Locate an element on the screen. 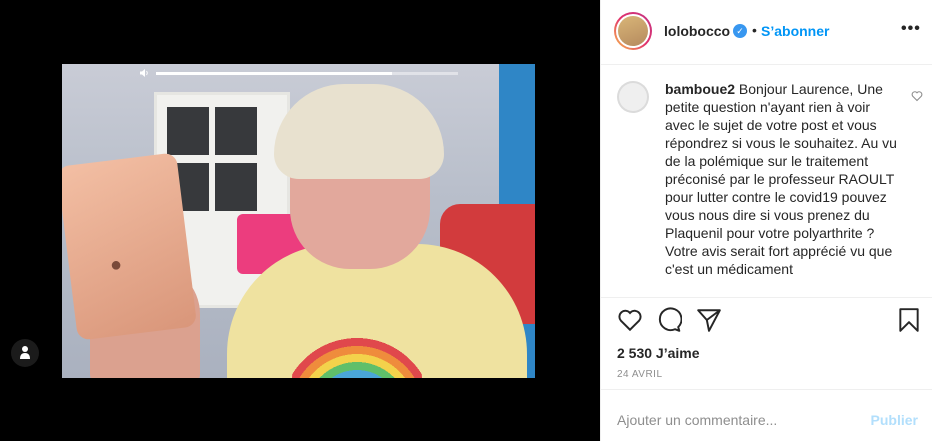 This screenshot has width=932, height=442. more-options-icon: ••• is located at coordinates (911, 29).